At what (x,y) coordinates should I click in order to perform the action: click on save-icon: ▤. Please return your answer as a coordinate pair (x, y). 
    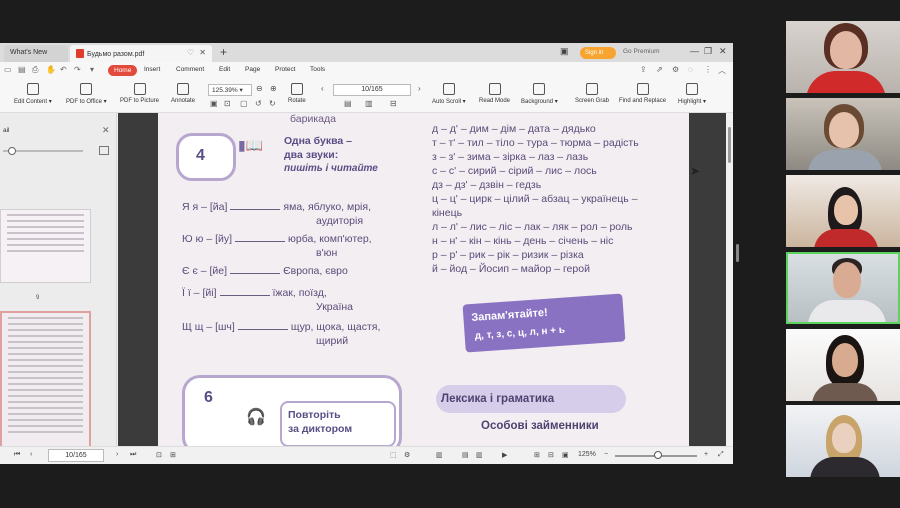
    Looking at the image, I should click on (22, 69).